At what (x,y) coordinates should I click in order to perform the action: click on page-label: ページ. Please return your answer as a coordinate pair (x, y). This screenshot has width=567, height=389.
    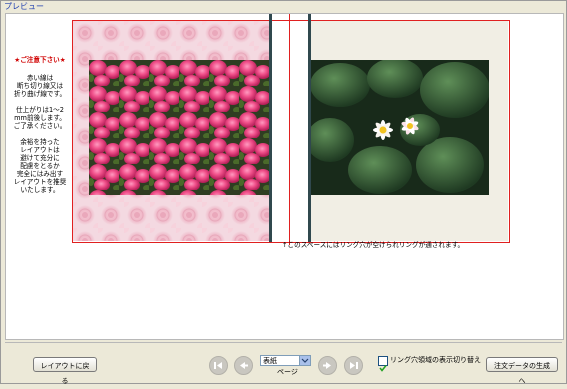
    Looking at the image, I should click on (287, 372).